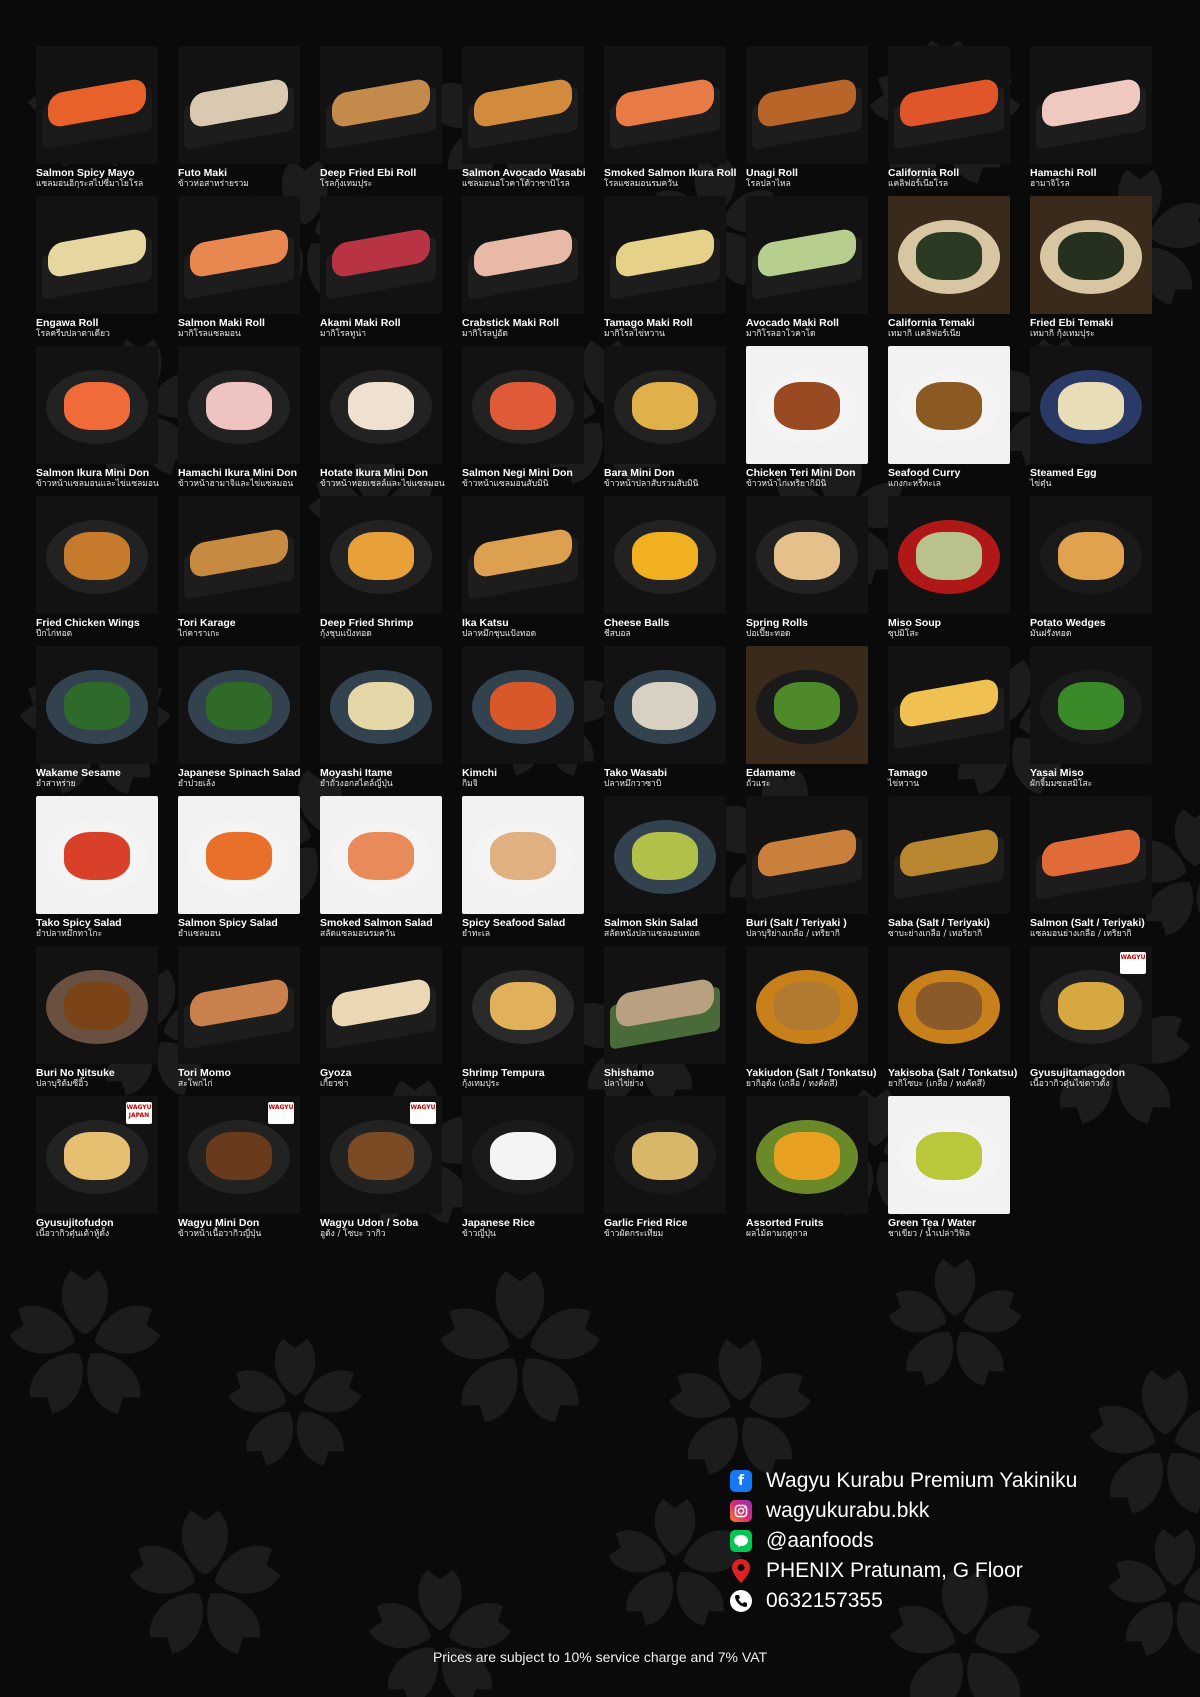 This screenshot has width=1200, height=1697. What do you see at coordinates (954, 1171) in the screenshot?
I see `menu-item: Green Tea / Water ชาเขียว / น้ำเปล่าวิฟิล` at bounding box center [954, 1171].